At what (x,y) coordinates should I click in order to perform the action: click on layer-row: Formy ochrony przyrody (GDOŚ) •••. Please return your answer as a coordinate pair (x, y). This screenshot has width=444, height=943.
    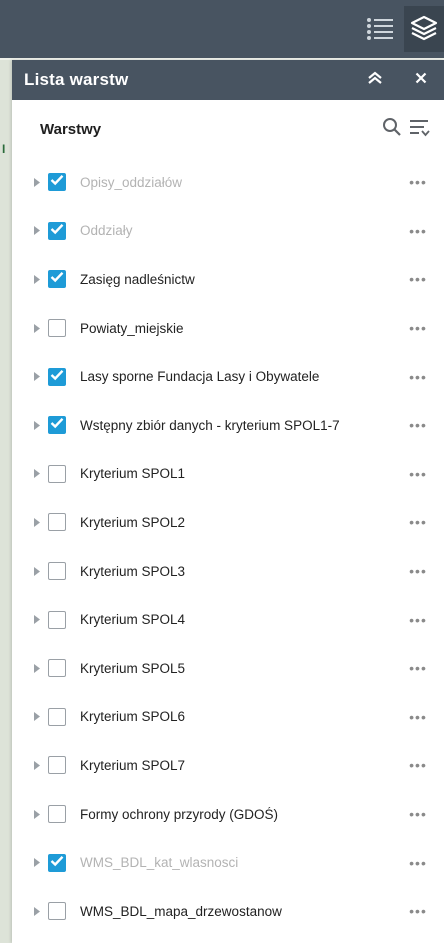
    Looking at the image, I should click on (228, 814).